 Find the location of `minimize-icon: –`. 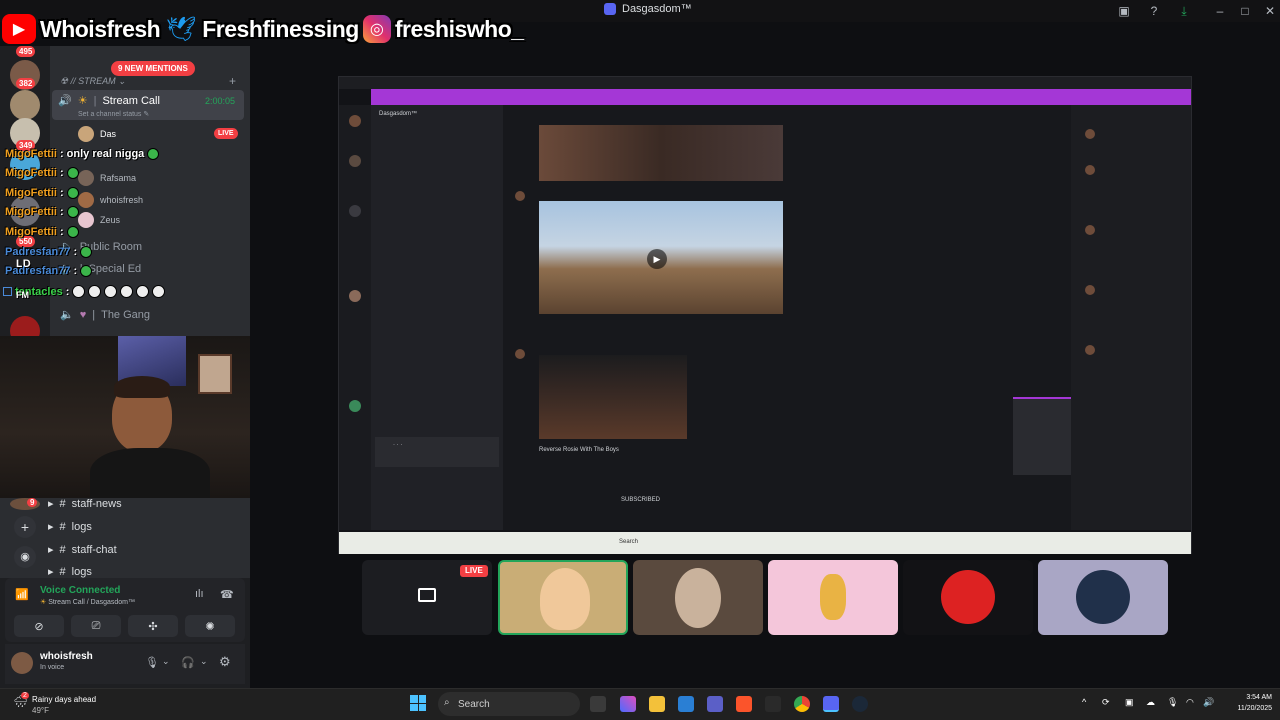

minimize-icon: – is located at coordinates (1220, 11).